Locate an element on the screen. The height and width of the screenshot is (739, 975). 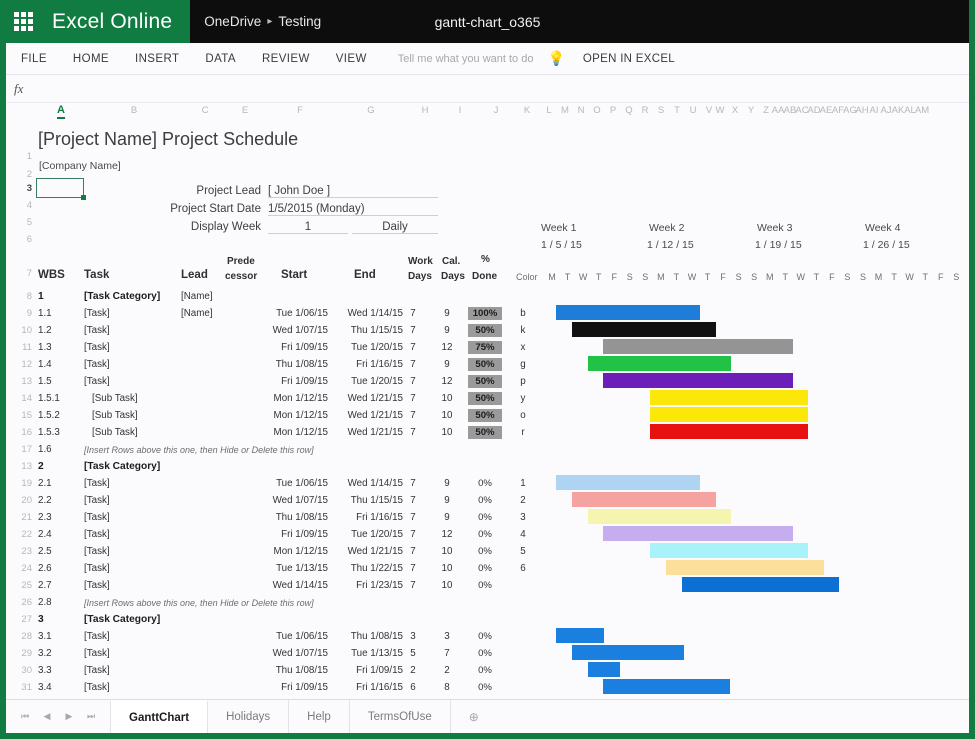
column-header-aa: AA is located at coordinates (778, 110).